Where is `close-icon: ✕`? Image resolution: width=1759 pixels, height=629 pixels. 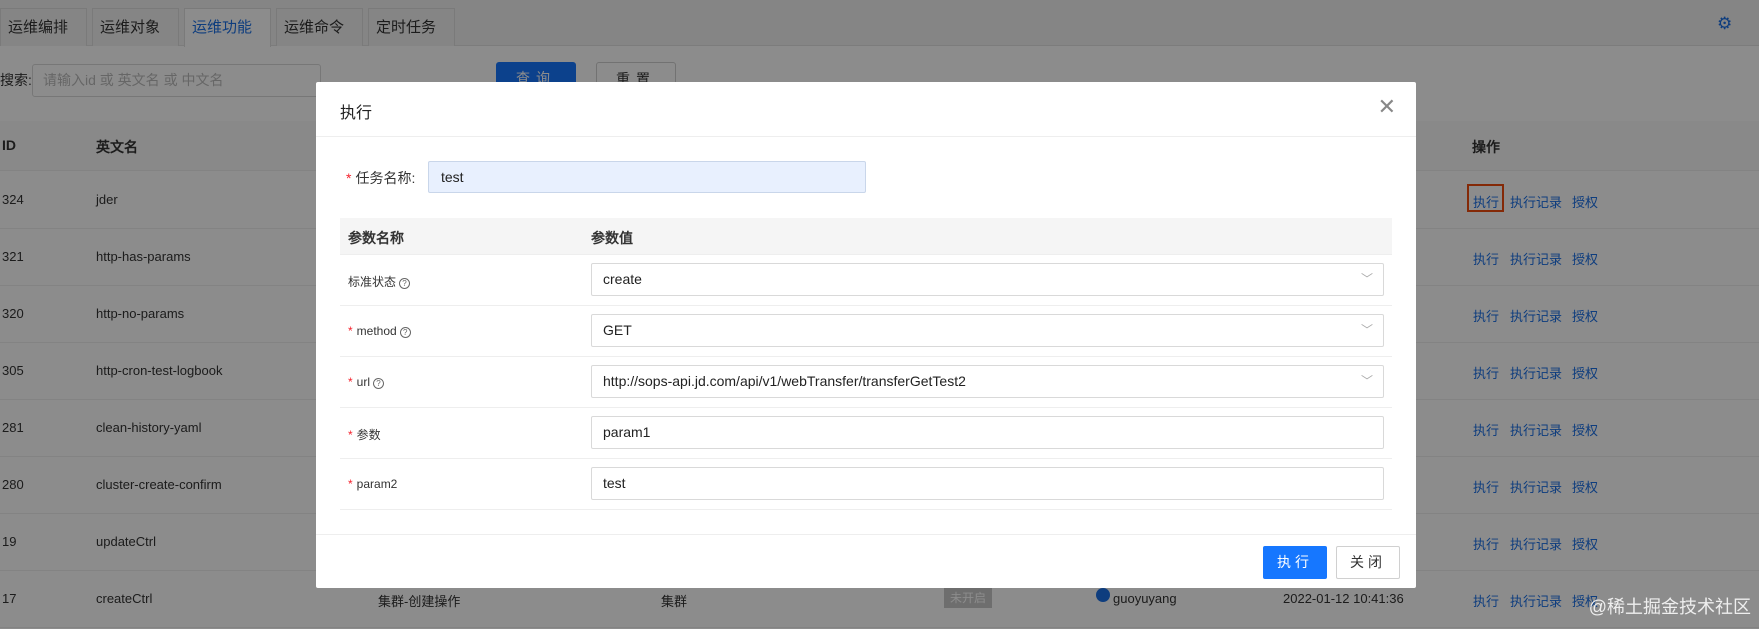
close-icon: ✕ is located at coordinates (1387, 107).